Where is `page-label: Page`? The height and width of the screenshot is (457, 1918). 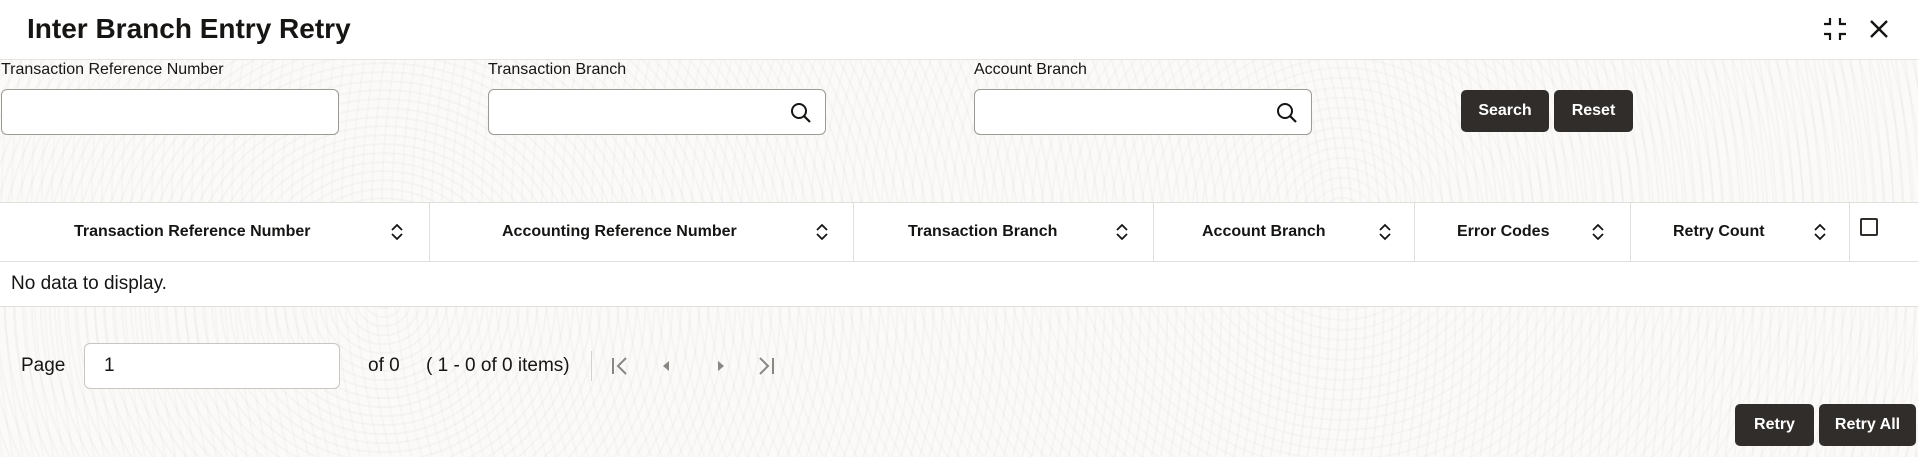
page-label: Page is located at coordinates (43, 365).